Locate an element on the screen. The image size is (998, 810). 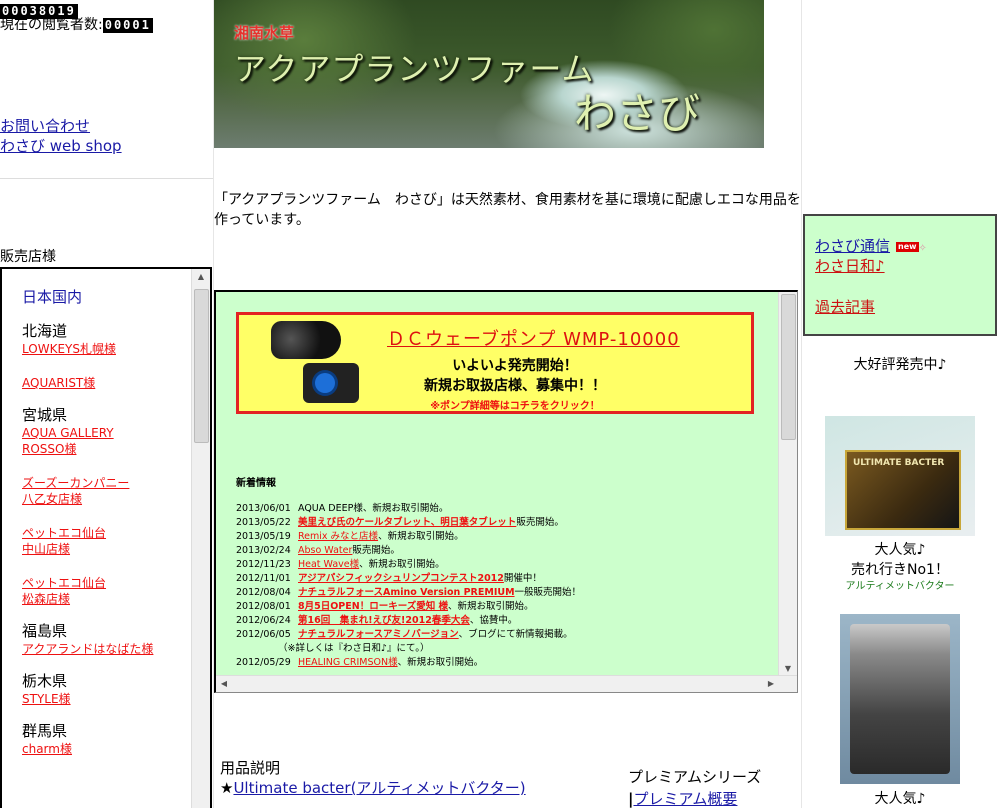
pump-line1: いよいよ発売開始！ is located at coordinates (515, 366).